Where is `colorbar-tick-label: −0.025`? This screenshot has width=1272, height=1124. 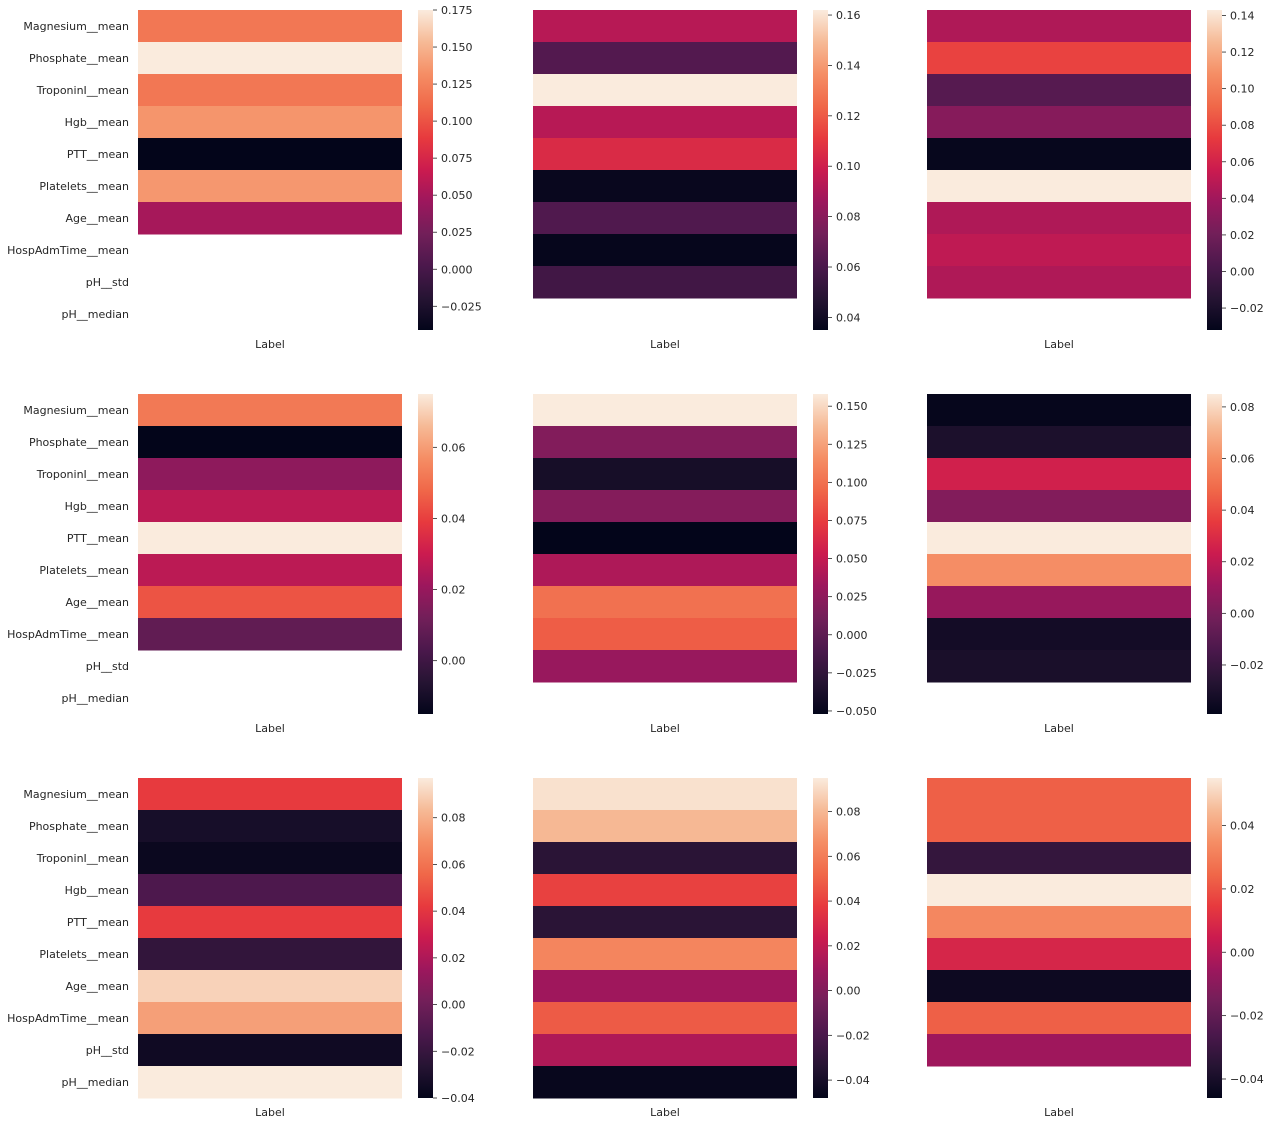
colorbar-tick-label: −0.025 is located at coordinates (856, 673).